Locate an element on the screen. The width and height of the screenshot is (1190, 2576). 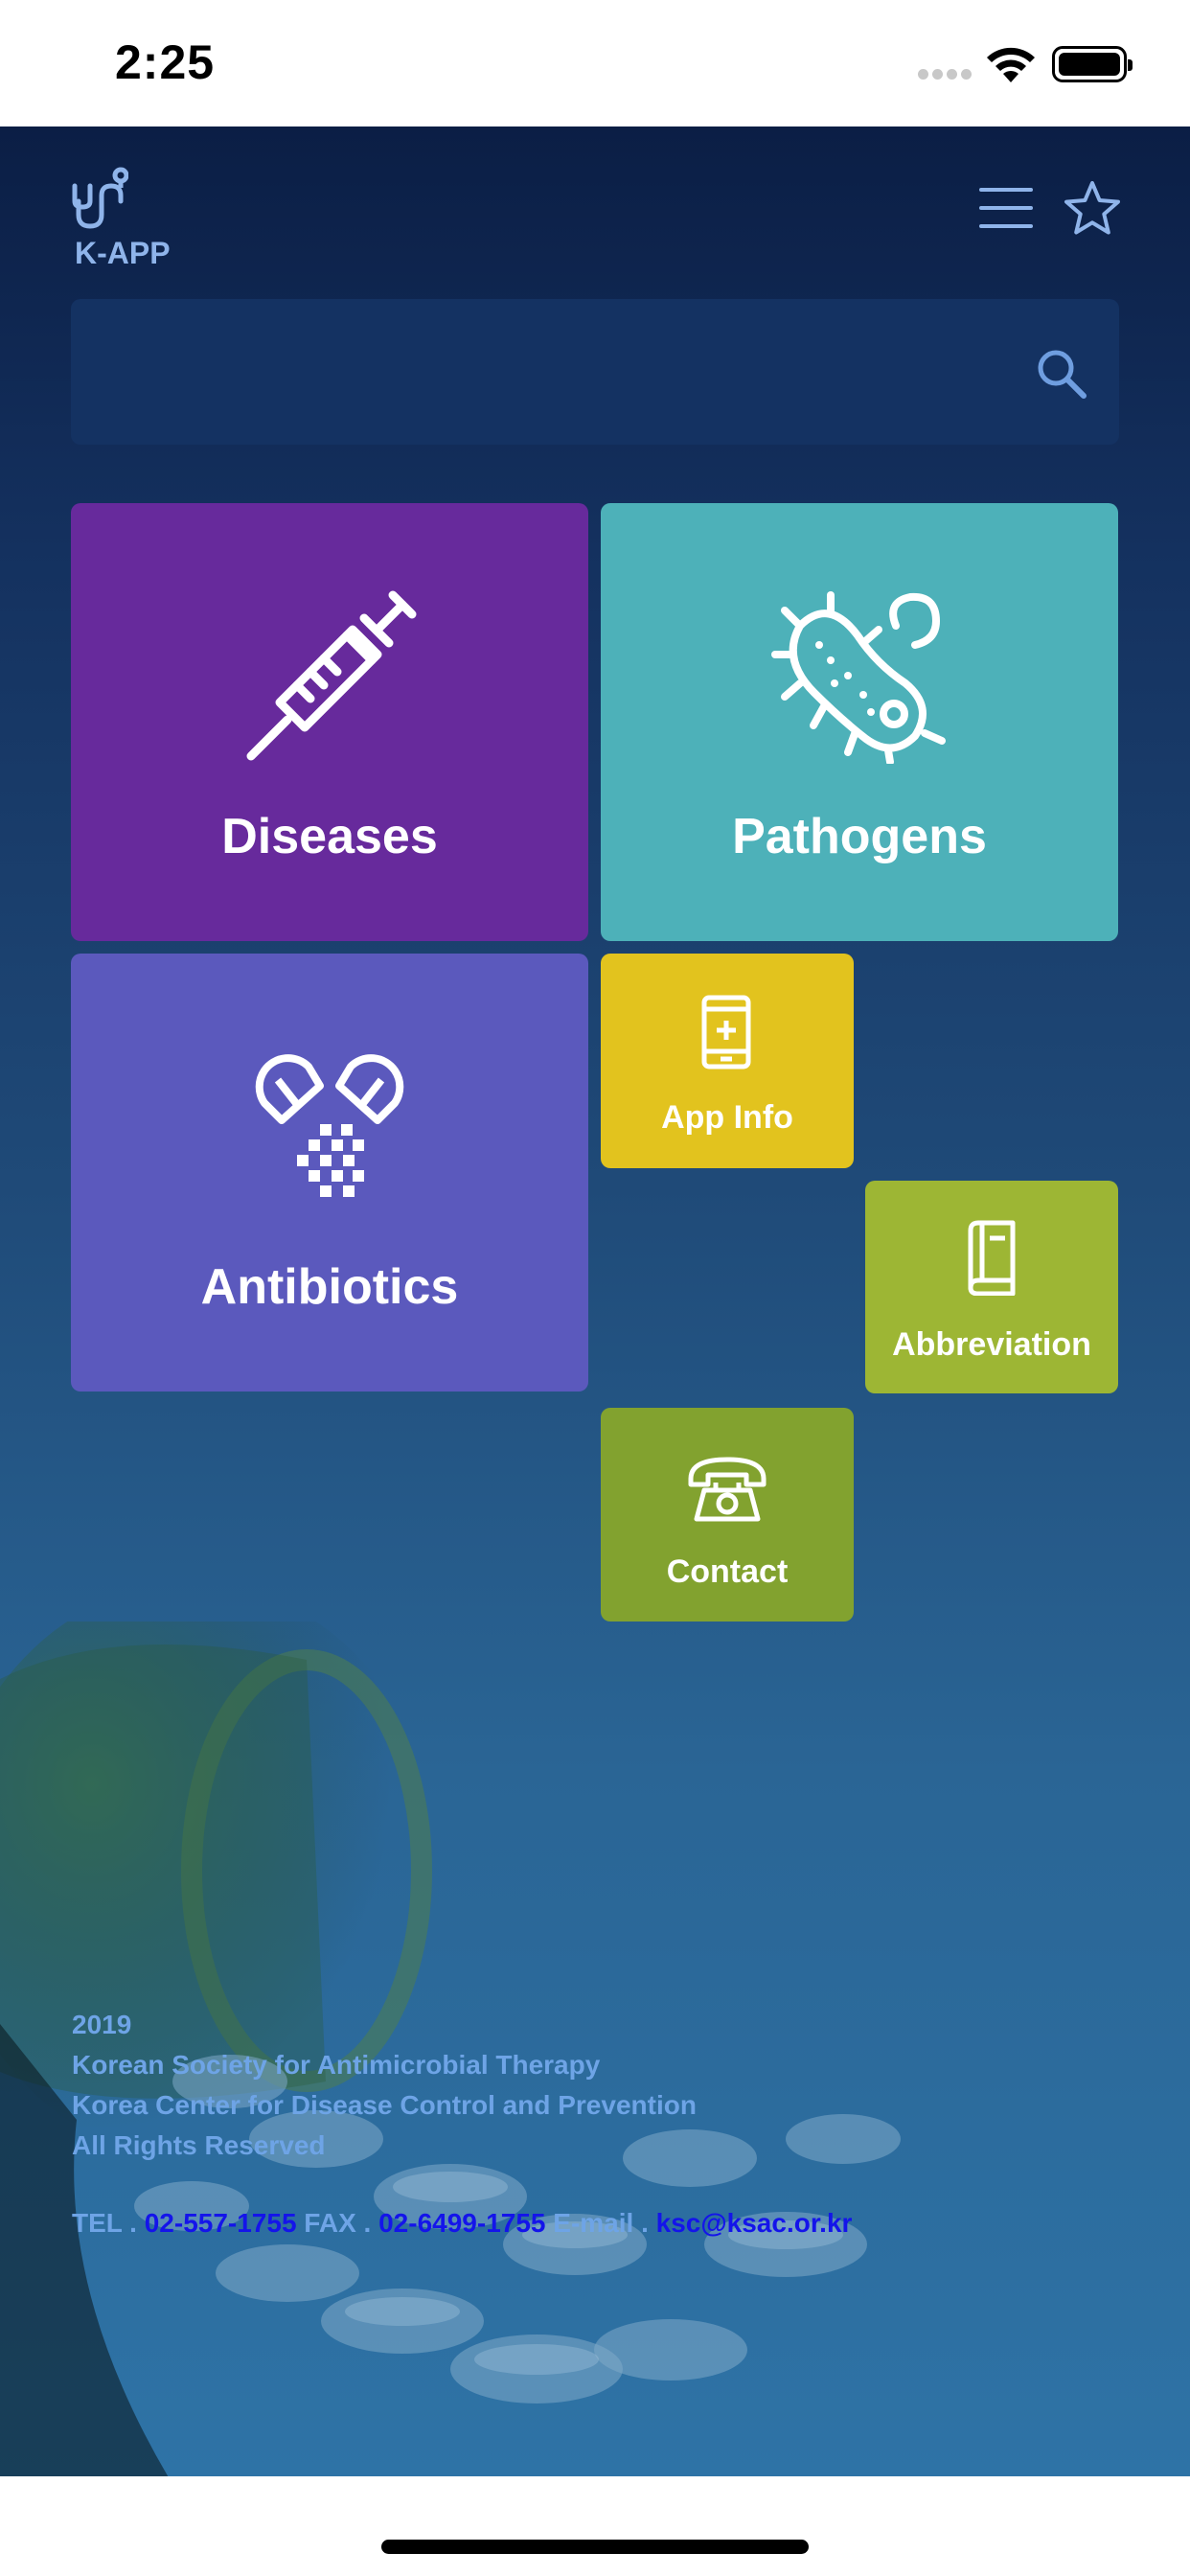
tile-pathogens: Pathogens is located at coordinates (859, 722).